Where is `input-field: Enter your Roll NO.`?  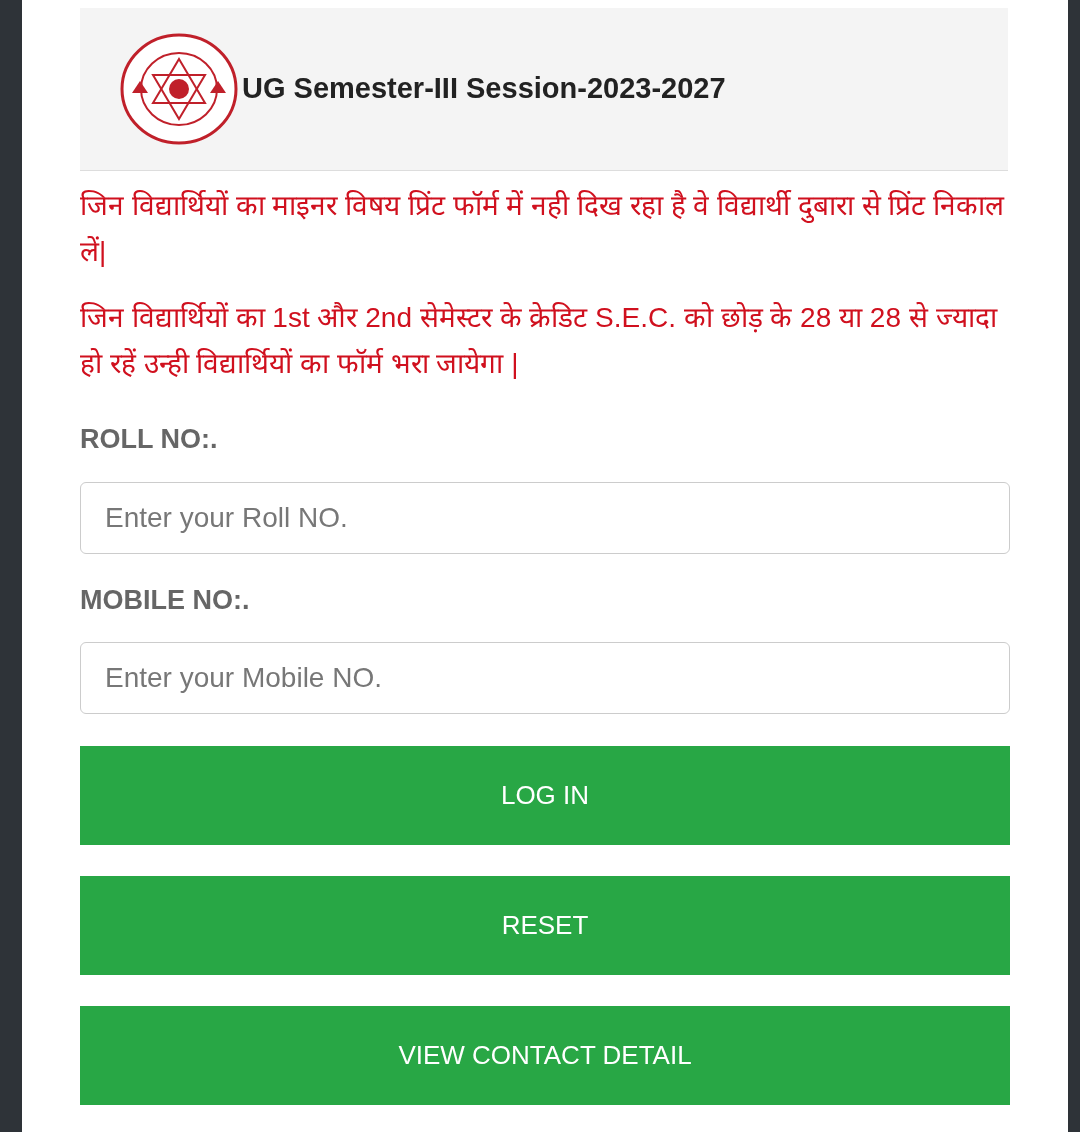
input-field: Enter your Roll NO. is located at coordinates (545, 517).